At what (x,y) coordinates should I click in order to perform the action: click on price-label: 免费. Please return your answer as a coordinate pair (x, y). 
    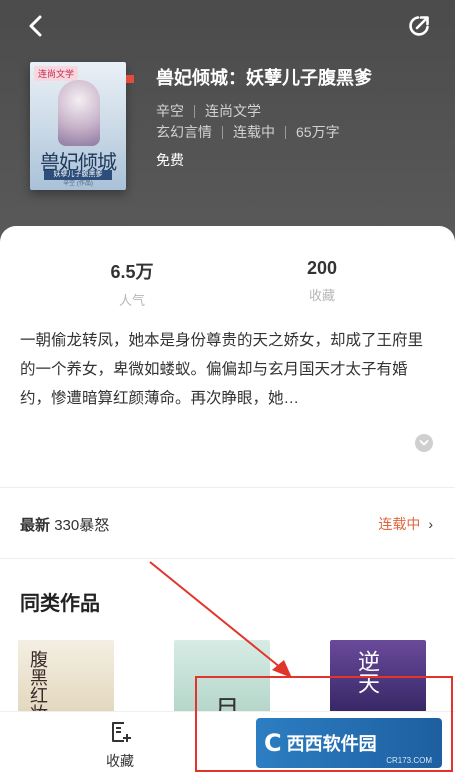
    Looking at the image, I should click on (170, 160).